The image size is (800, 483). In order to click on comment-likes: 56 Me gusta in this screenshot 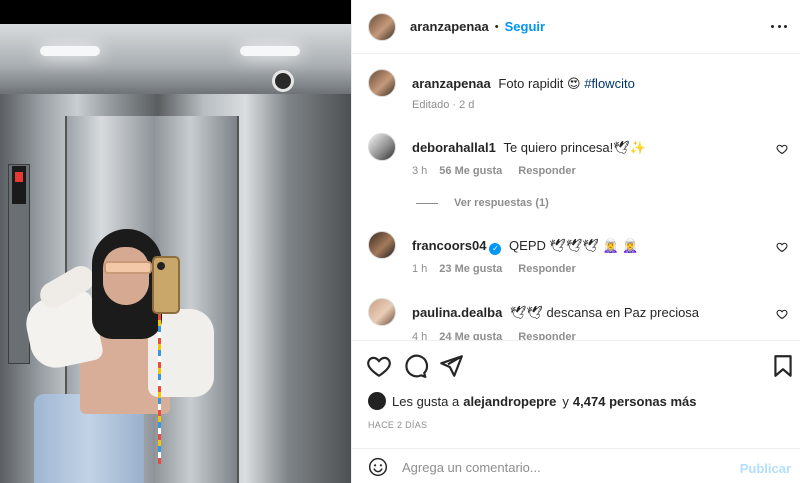, I will do `click(470, 171)`.